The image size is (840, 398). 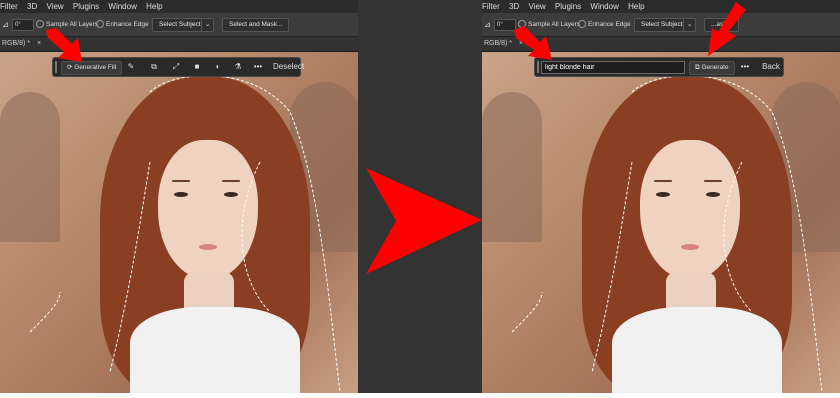 I want to click on fill-bucket-icon: ⚗, so click(x=238, y=67).